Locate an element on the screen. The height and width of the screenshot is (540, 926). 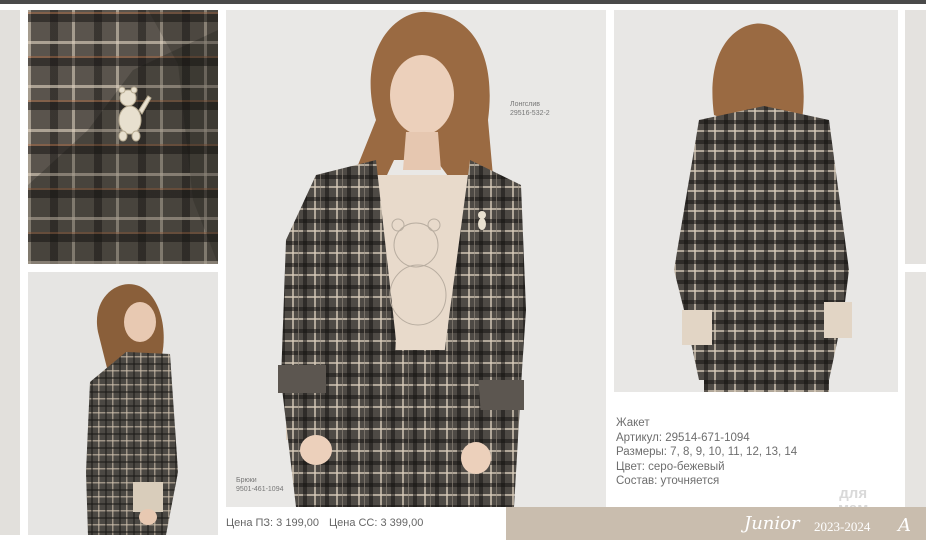
longsleeve-code: 29516-532-2 is located at coordinates (530, 113).